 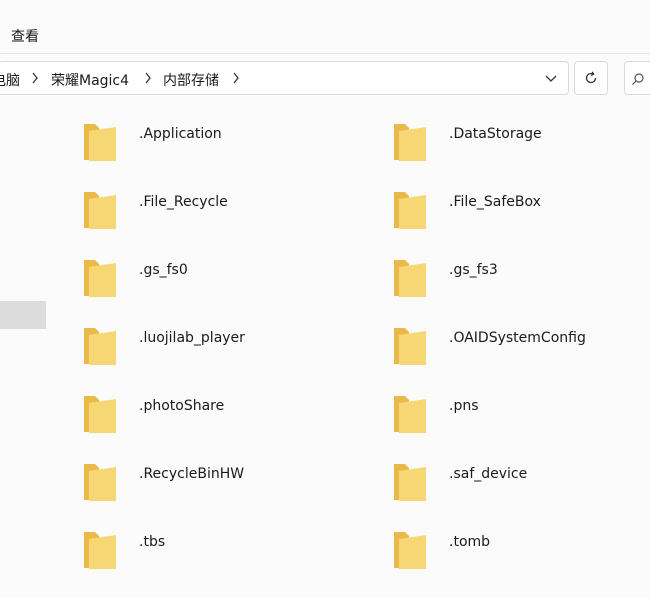 What do you see at coordinates (228, 484) in the screenshot?
I see `folder-item: .RecycleBinHW` at bounding box center [228, 484].